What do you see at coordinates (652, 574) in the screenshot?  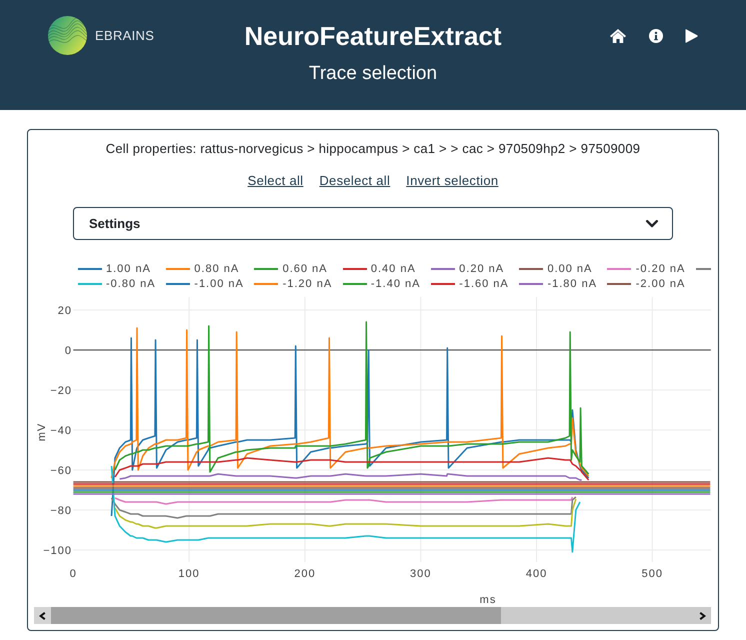 I see `x-tick-label: 500` at bounding box center [652, 574].